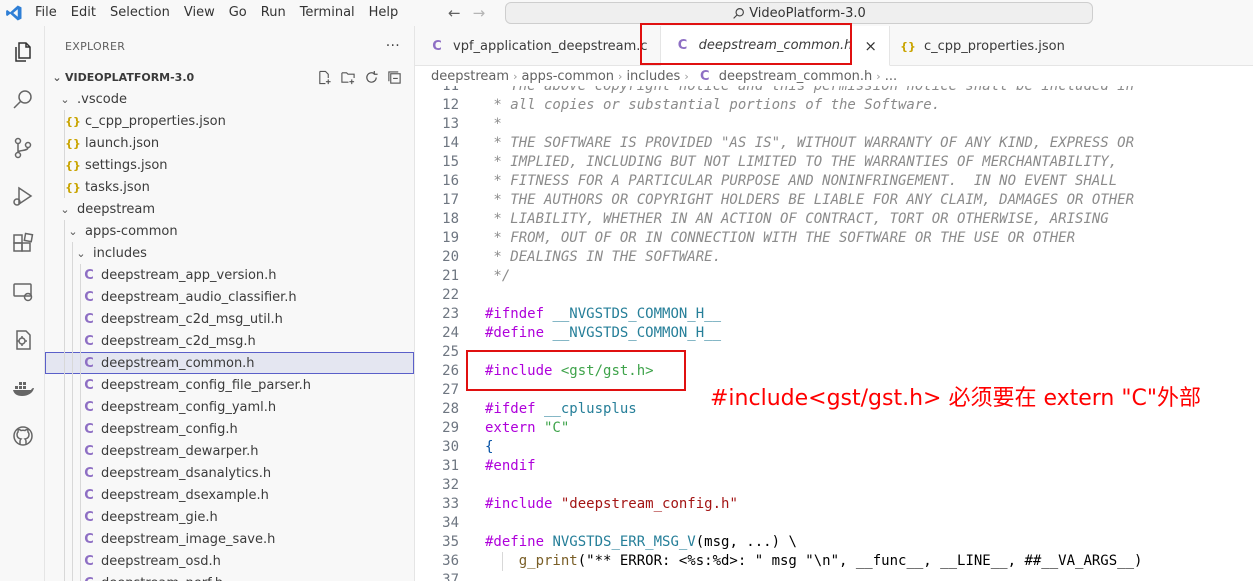 Image resolution: width=1253 pixels, height=581 pixels. What do you see at coordinates (470, 76) in the screenshot?
I see `breadcrumb-item: deepstream` at bounding box center [470, 76].